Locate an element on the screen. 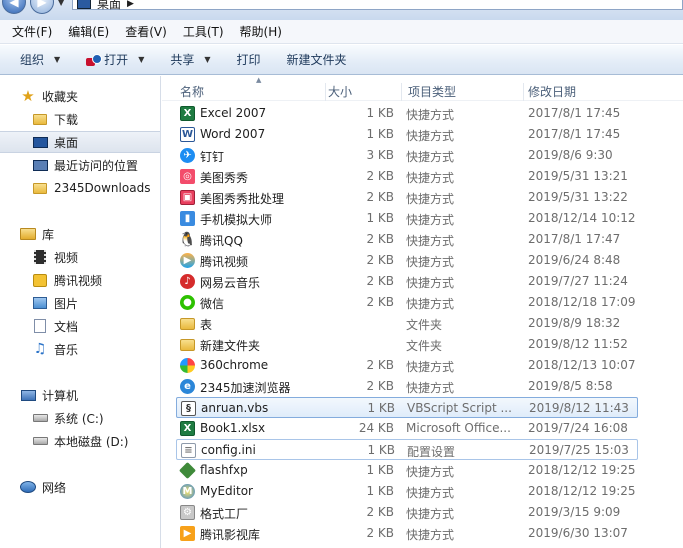 The image size is (683, 548). excel-icon: X is located at coordinates (187, 113).